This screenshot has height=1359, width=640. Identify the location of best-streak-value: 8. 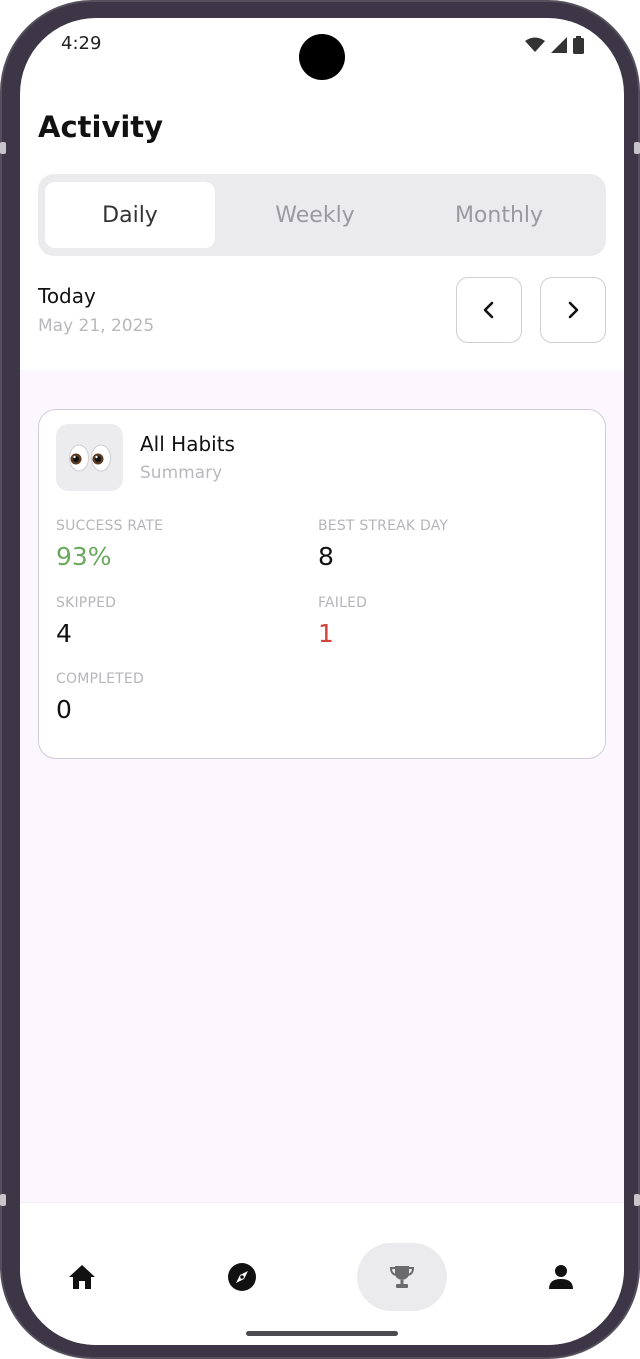
(326, 556).